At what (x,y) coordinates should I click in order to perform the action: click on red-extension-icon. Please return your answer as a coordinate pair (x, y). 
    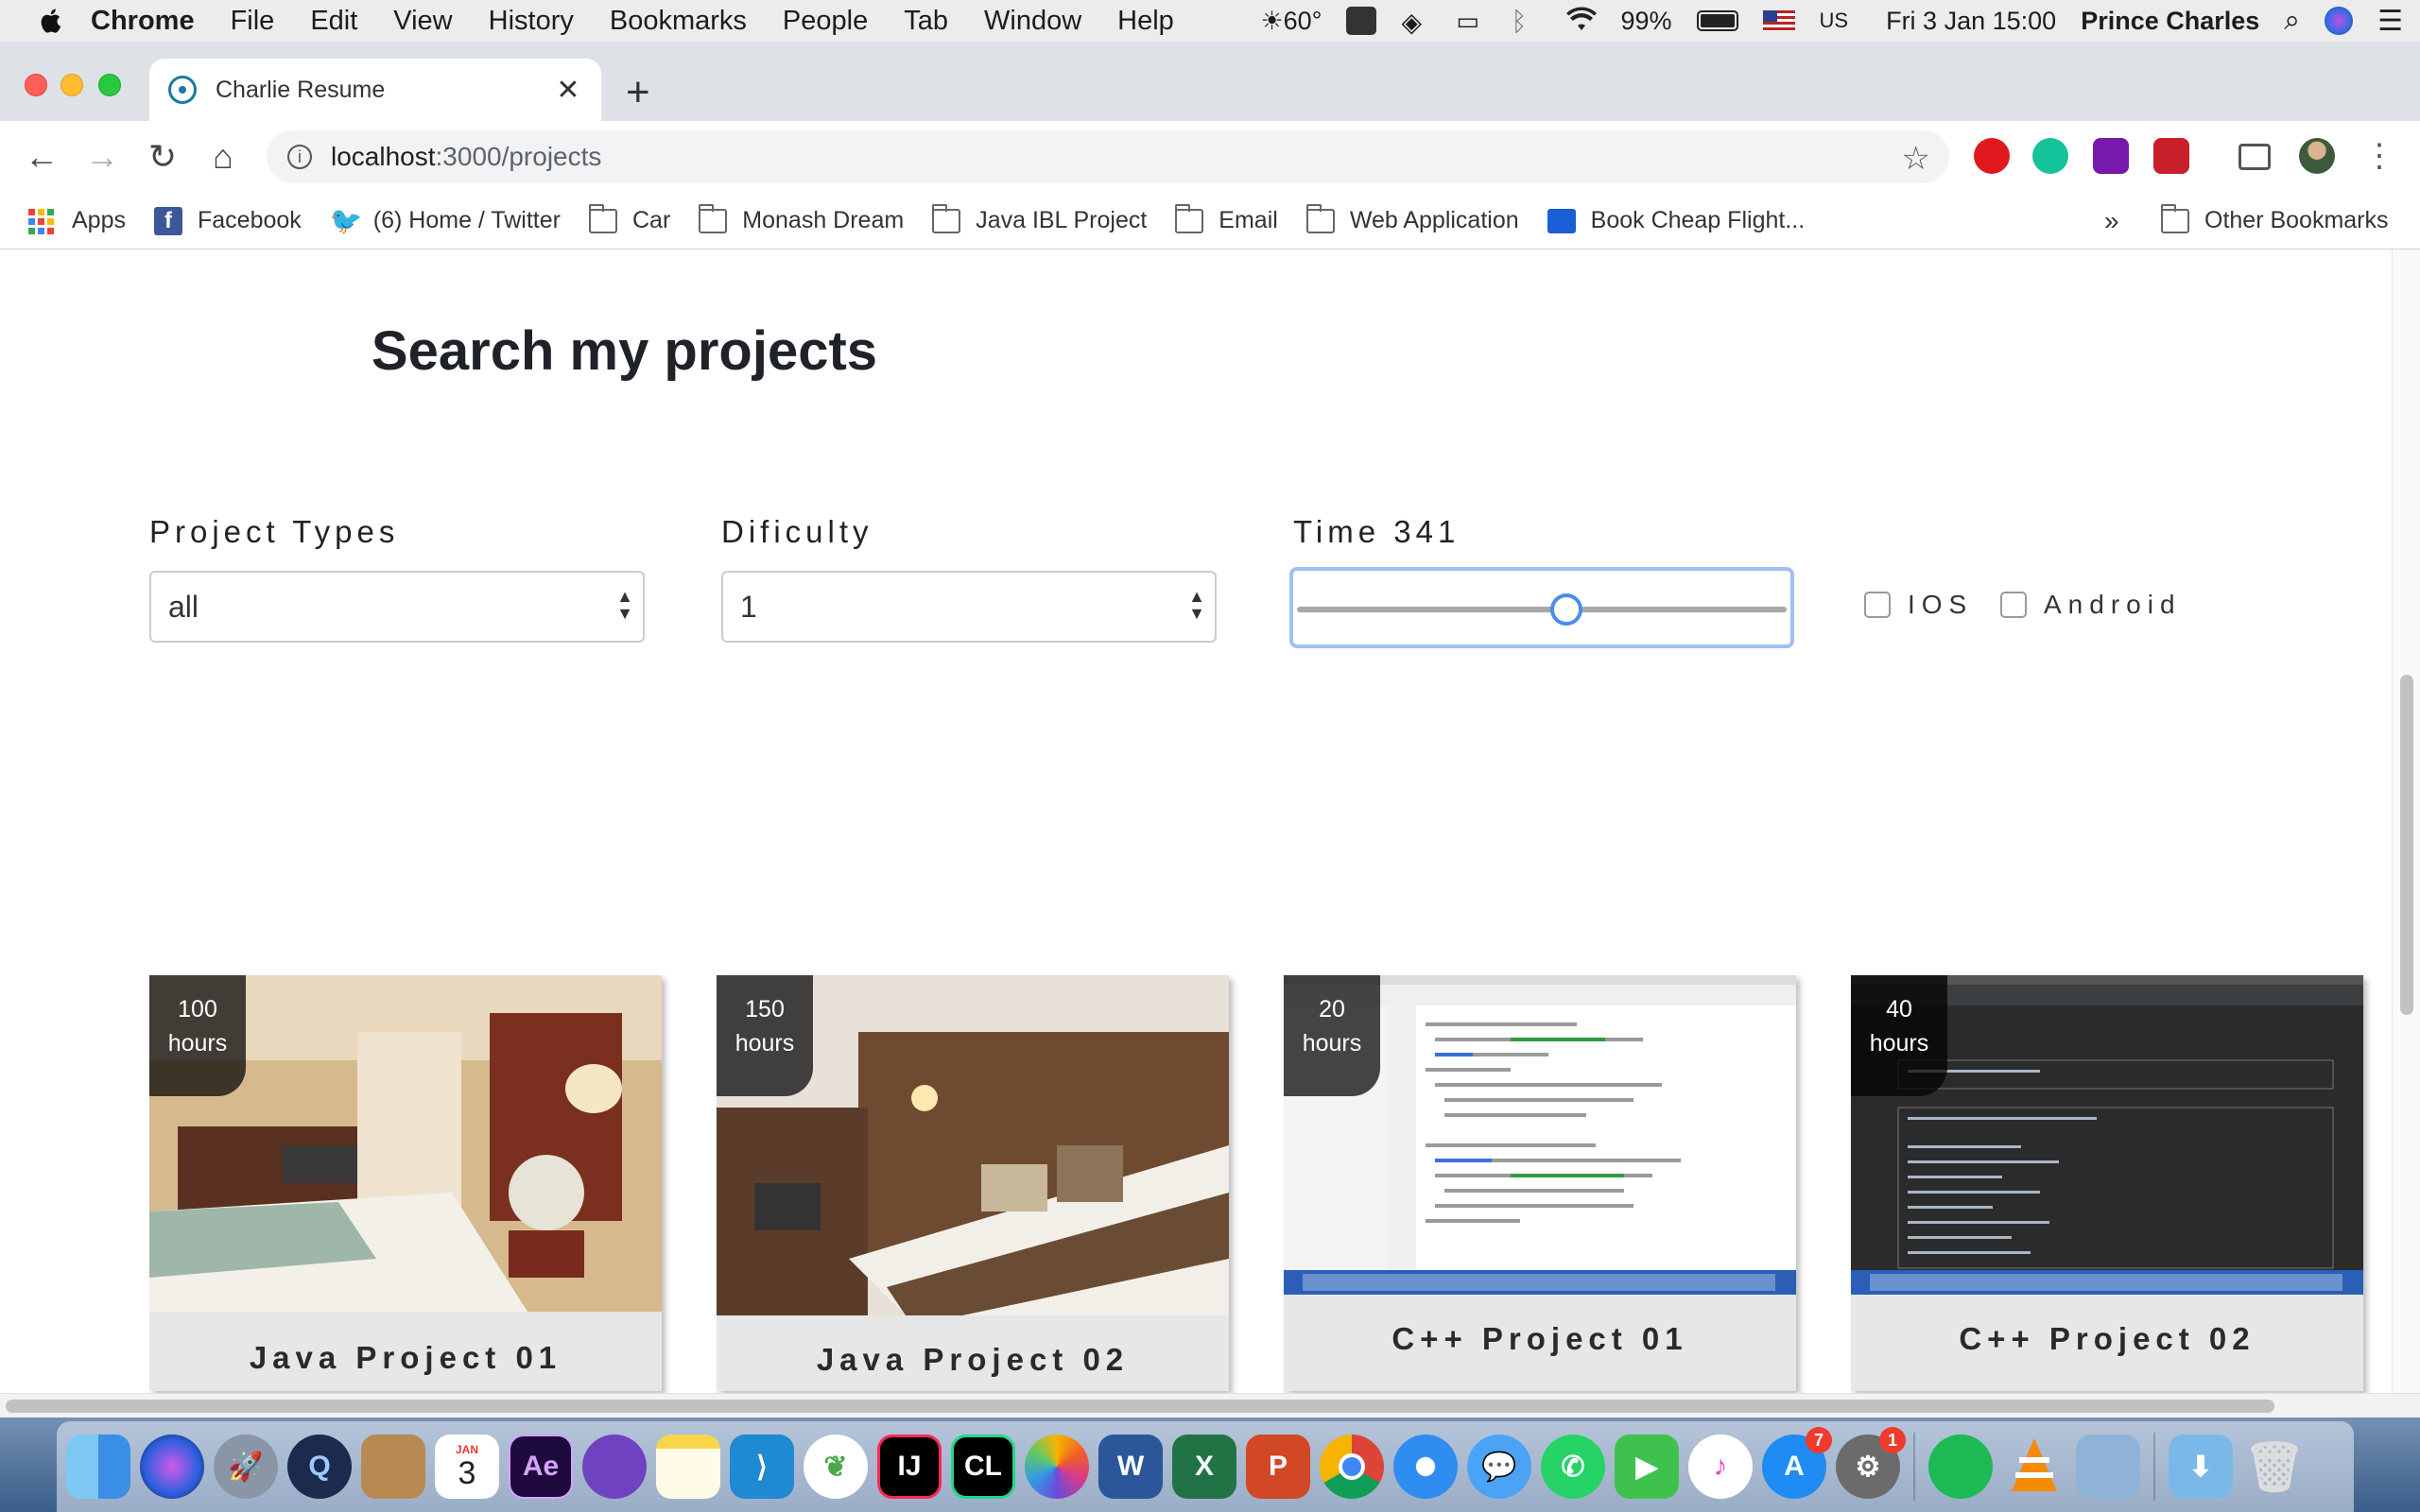
    Looking at the image, I should click on (2171, 156).